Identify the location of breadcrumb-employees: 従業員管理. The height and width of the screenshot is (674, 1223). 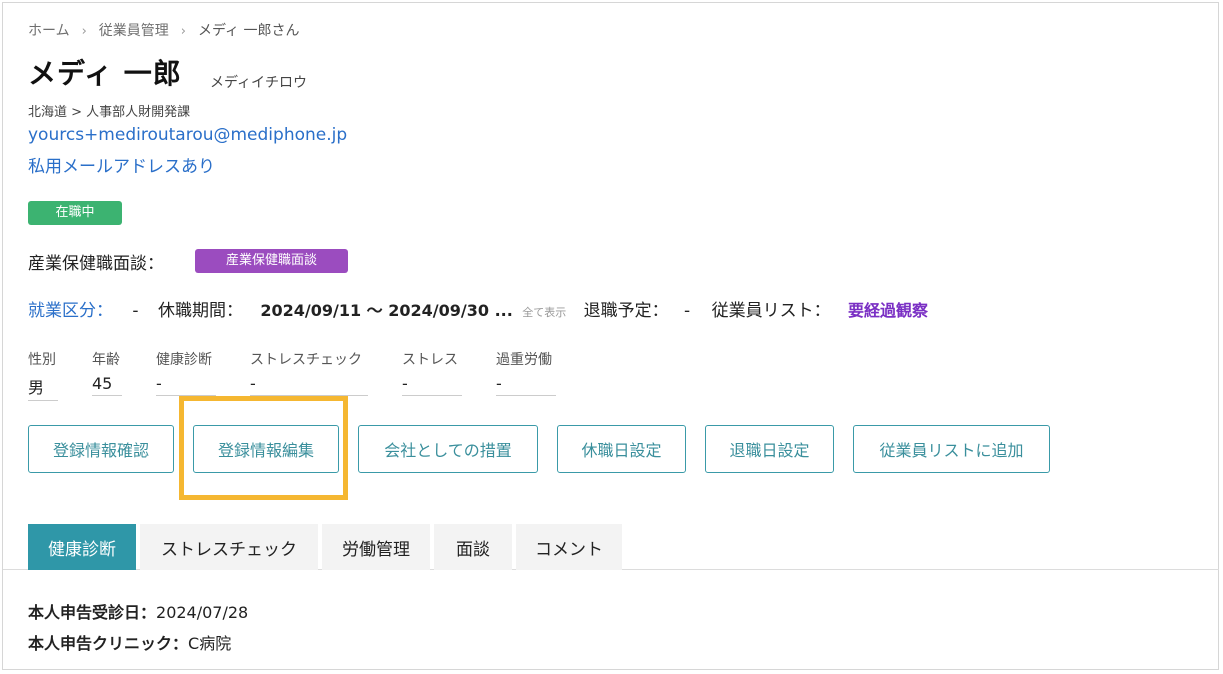
(134, 30).